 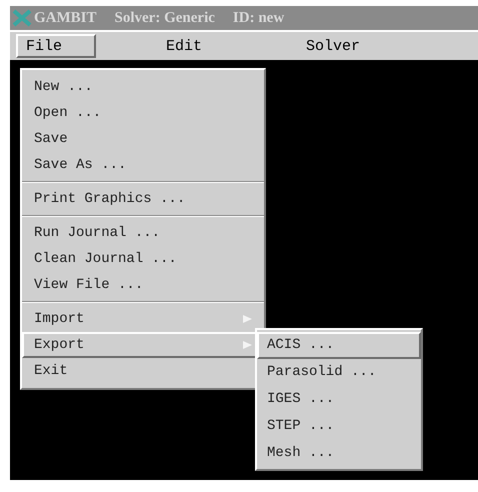 I want to click on id-label: ID: new, so click(x=258, y=18).